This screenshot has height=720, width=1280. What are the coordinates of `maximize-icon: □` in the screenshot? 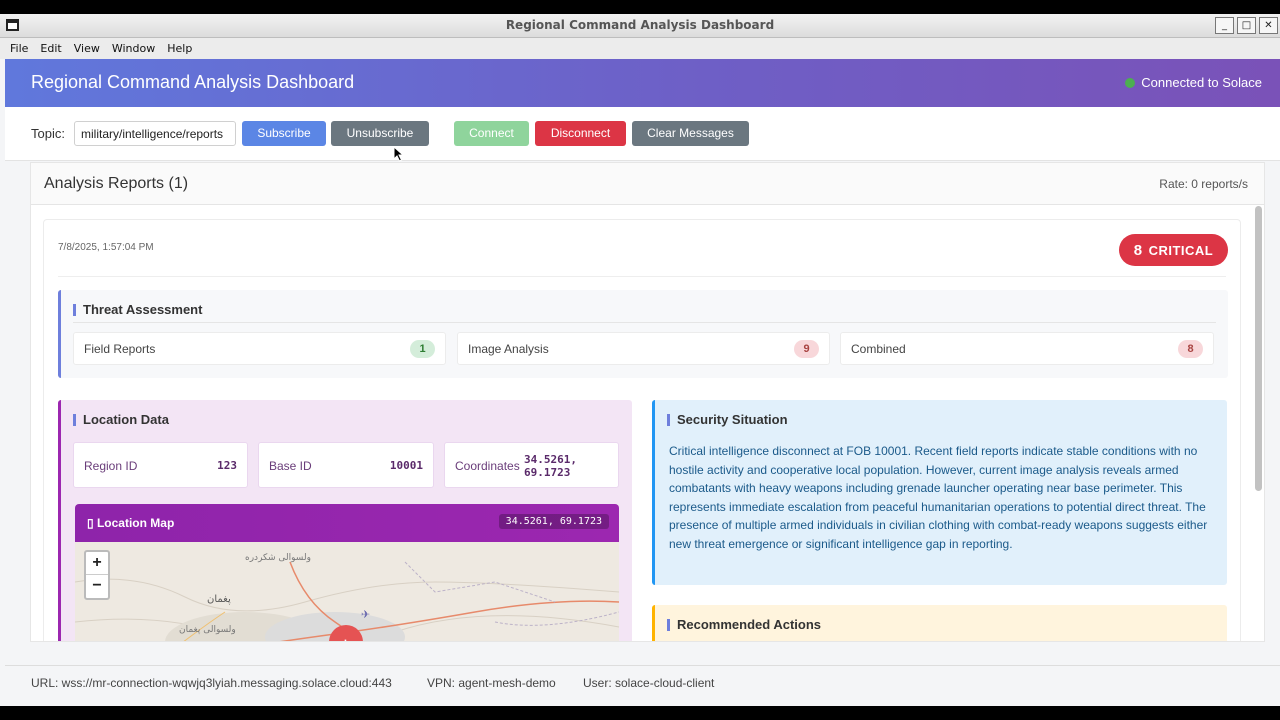 It's located at (1246, 25).